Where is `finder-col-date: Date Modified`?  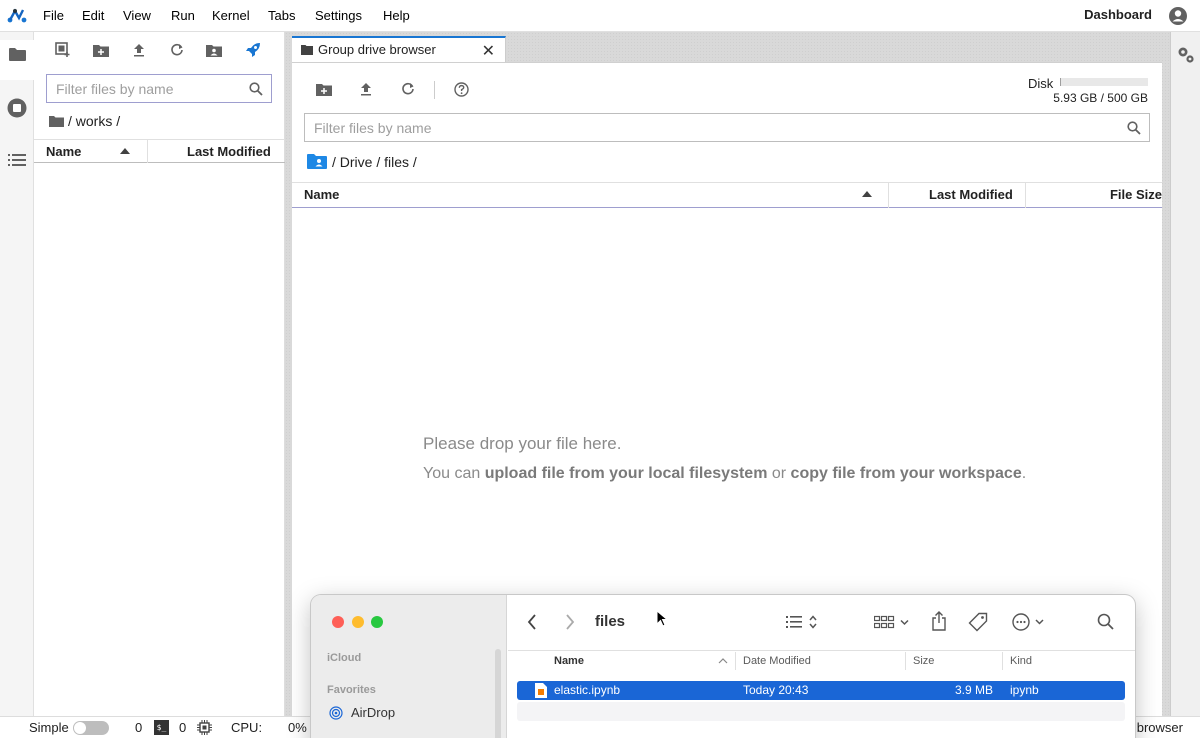 finder-col-date: Date Modified is located at coordinates (777, 661).